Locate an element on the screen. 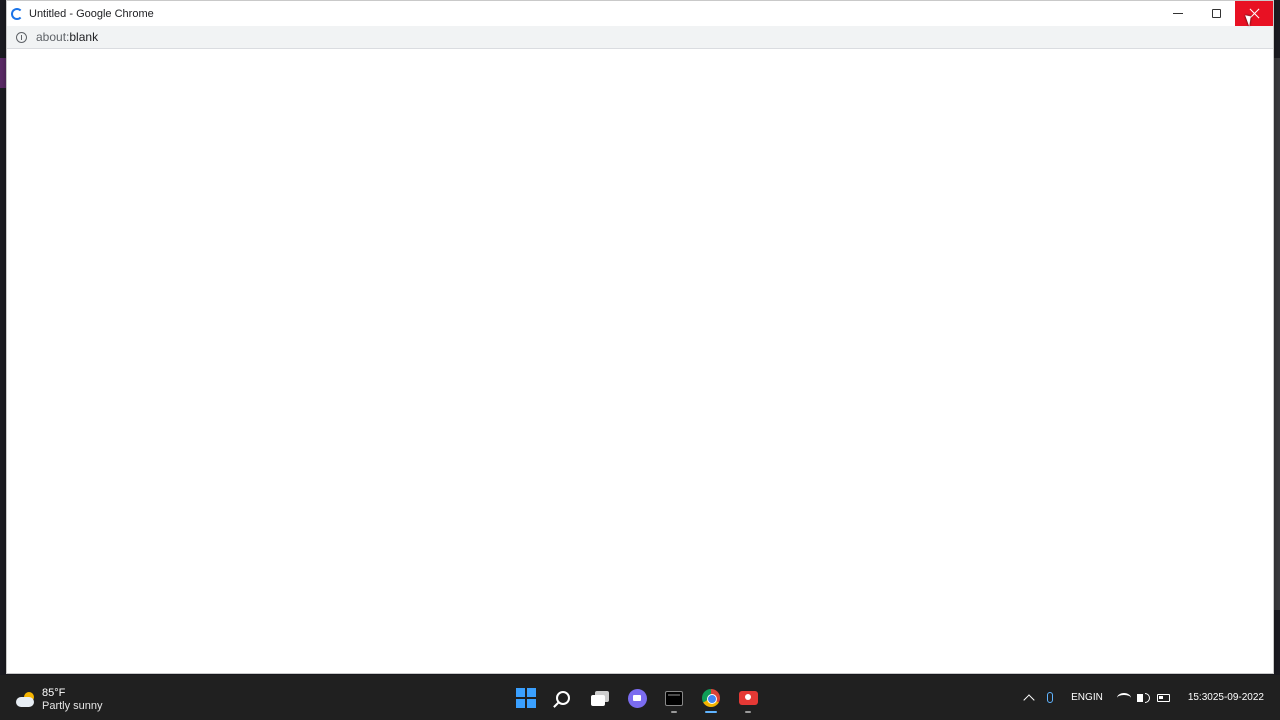 The image size is (1280, 720). windows-logo-icon is located at coordinates (526, 698).